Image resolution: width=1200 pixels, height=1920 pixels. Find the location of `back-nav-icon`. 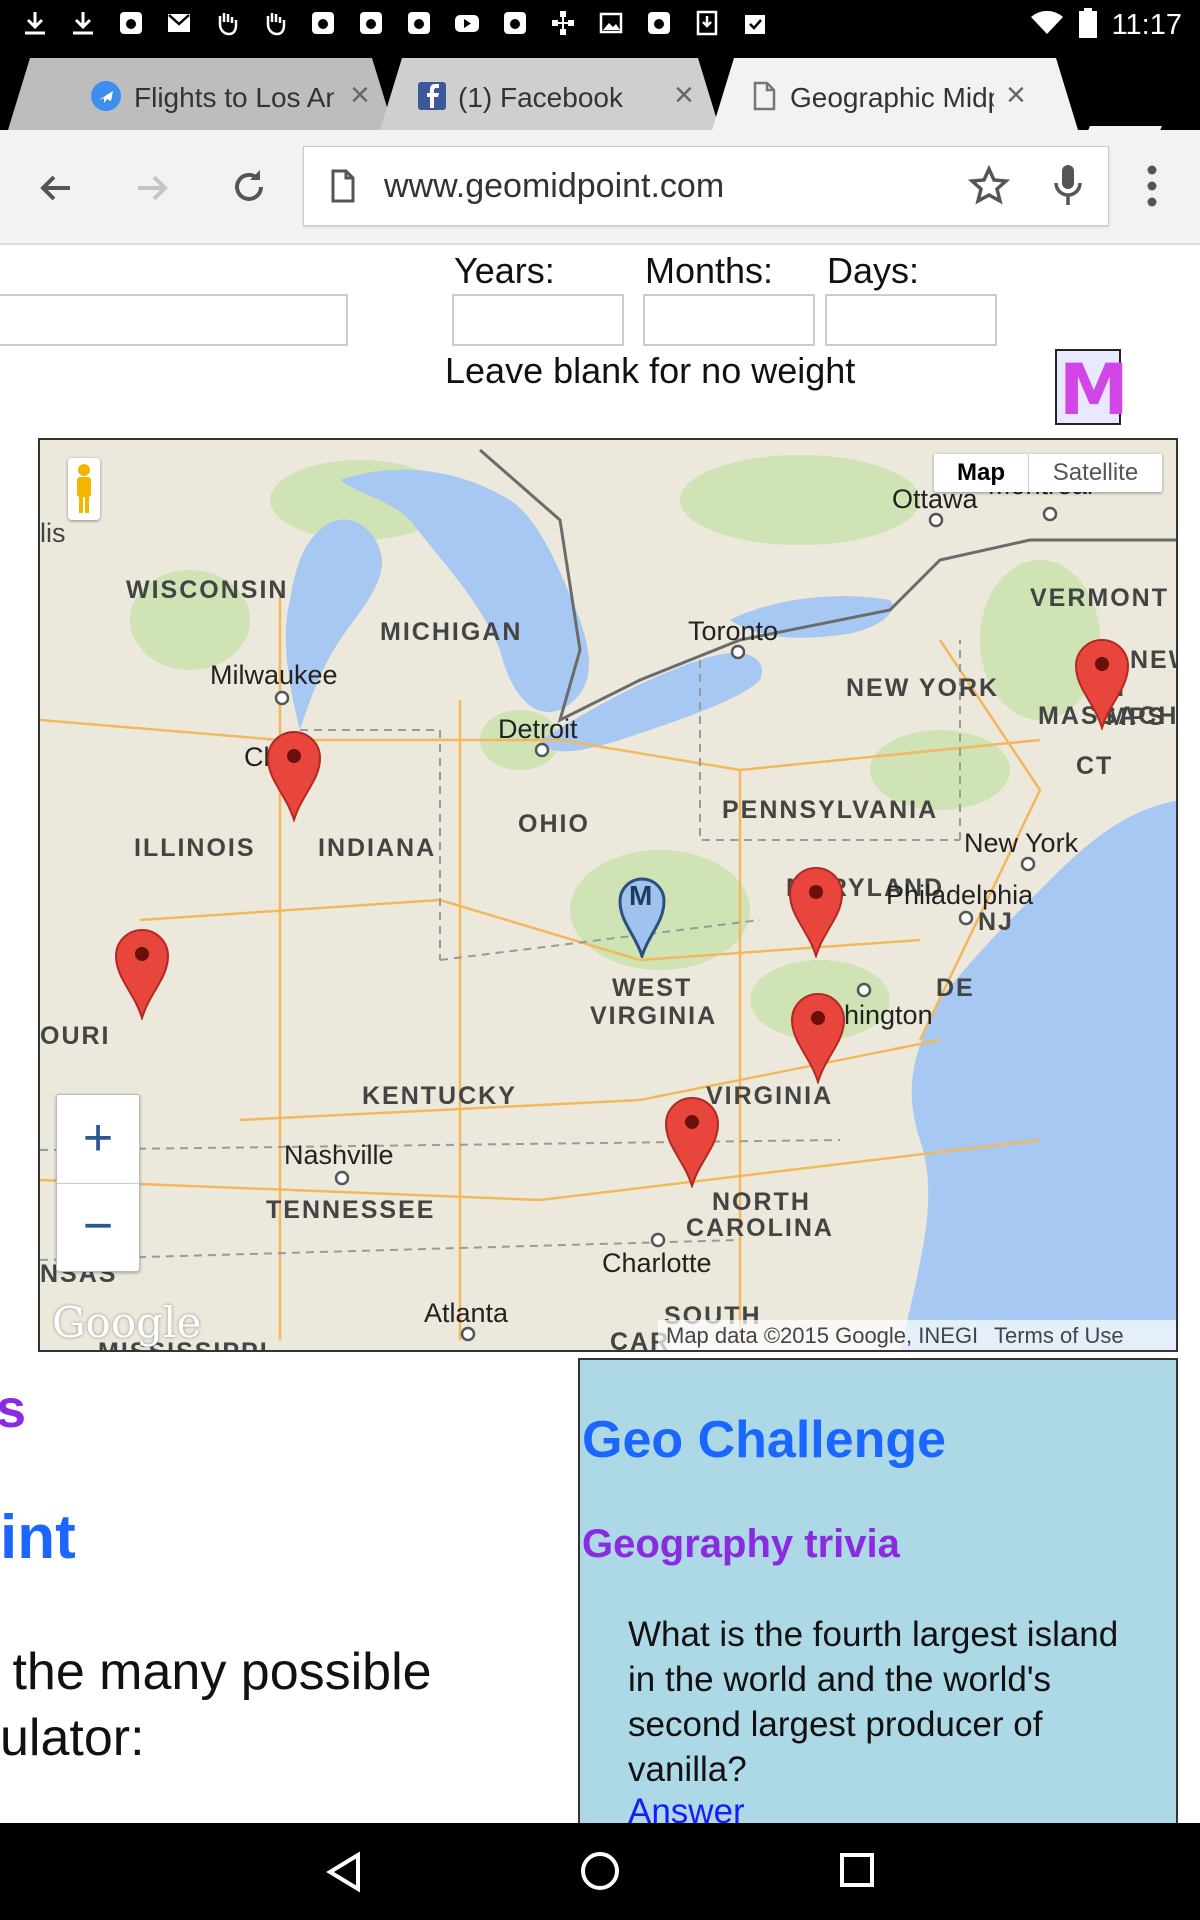

back-nav-icon is located at coordinates (344, 1872).